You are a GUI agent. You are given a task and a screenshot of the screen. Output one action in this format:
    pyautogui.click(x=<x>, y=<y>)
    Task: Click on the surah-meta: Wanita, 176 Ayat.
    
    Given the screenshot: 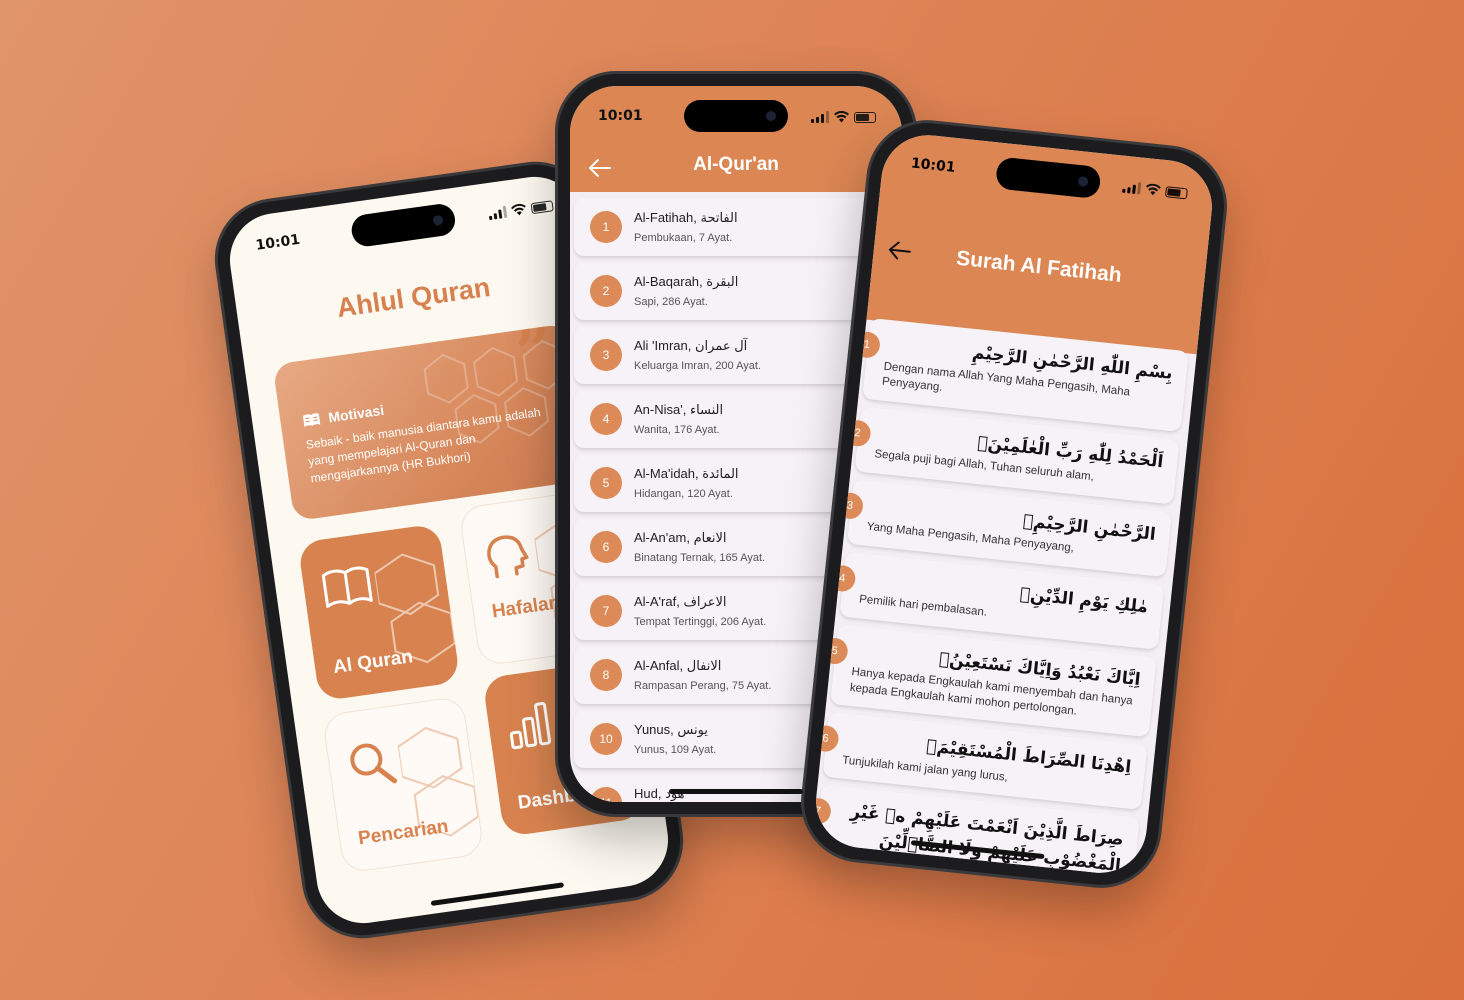 What is the action you would take?
    pyautogui.click(x=677, y=430)
    